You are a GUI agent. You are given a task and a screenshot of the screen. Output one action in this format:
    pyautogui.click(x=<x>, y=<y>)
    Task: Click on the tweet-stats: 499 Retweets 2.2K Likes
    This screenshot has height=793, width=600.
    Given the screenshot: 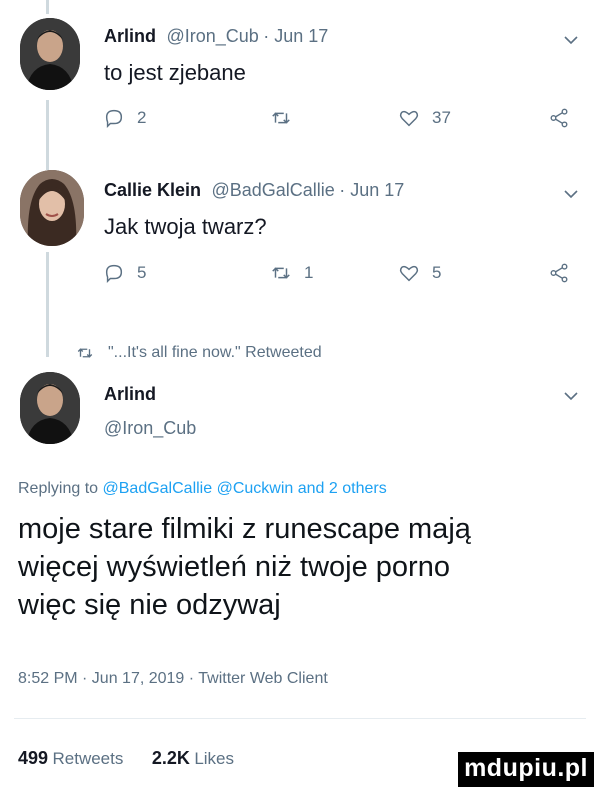 What is the action you would take?
    pyautogui.click(x=126, y=758)
    